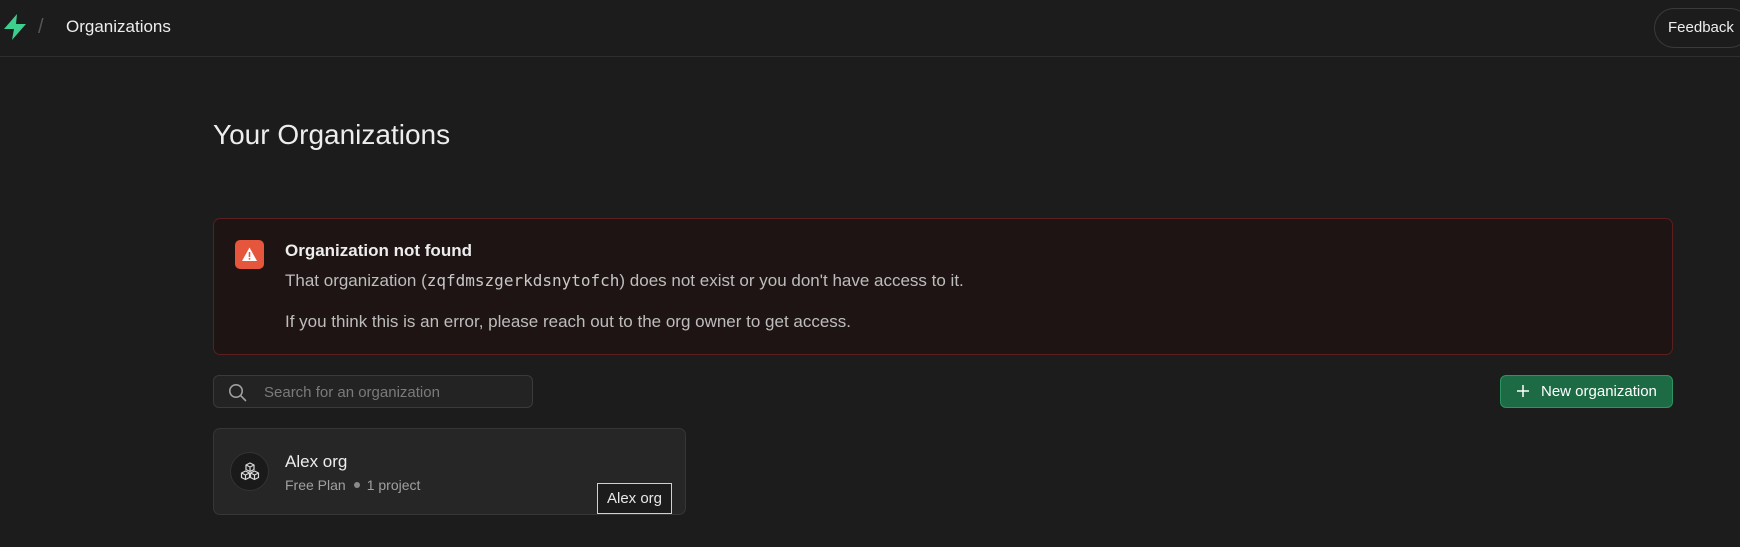  What do you see at coordinates (1697, 28) in the screenshot?
I see `feedback-button: Feedback` at bounding box center [1697, 28].